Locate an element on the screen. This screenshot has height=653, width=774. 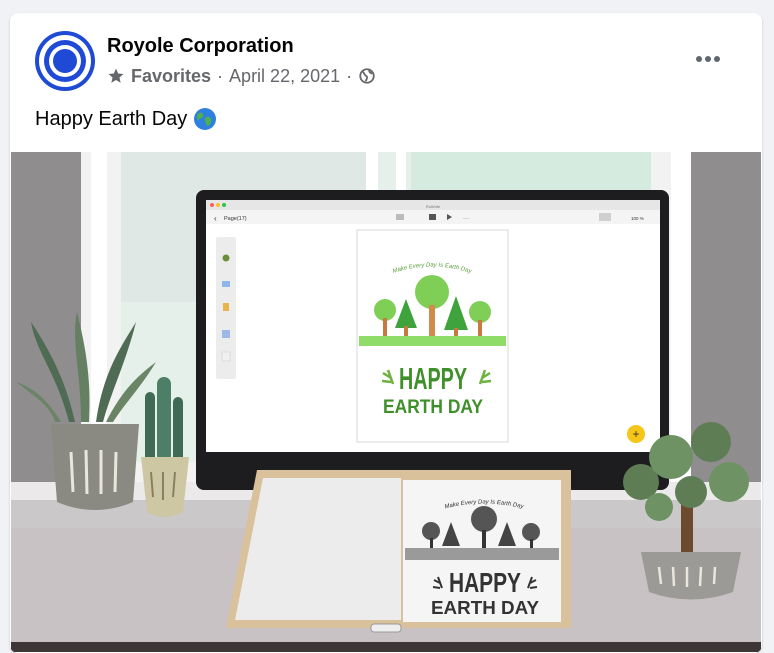
star-icon is located at coordinates (116, 75).